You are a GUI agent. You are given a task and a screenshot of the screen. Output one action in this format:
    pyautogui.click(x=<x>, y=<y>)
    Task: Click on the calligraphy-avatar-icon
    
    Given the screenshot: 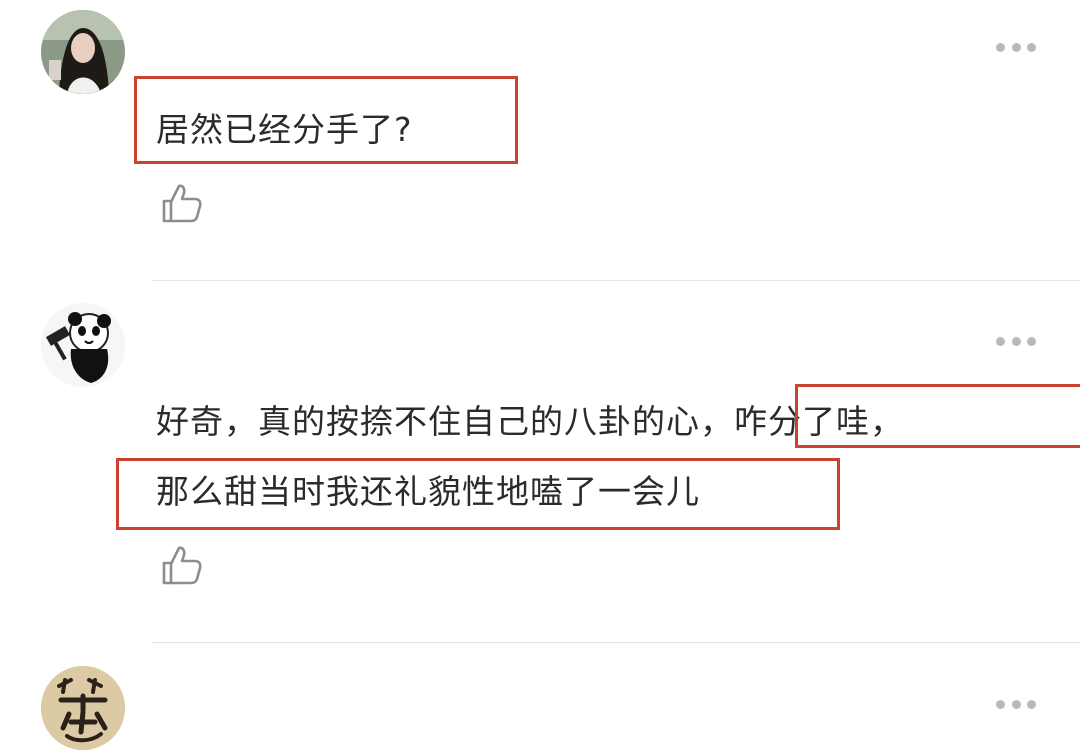 What is the action you would take?
    pyautogui.click(x=83, y=708)
    